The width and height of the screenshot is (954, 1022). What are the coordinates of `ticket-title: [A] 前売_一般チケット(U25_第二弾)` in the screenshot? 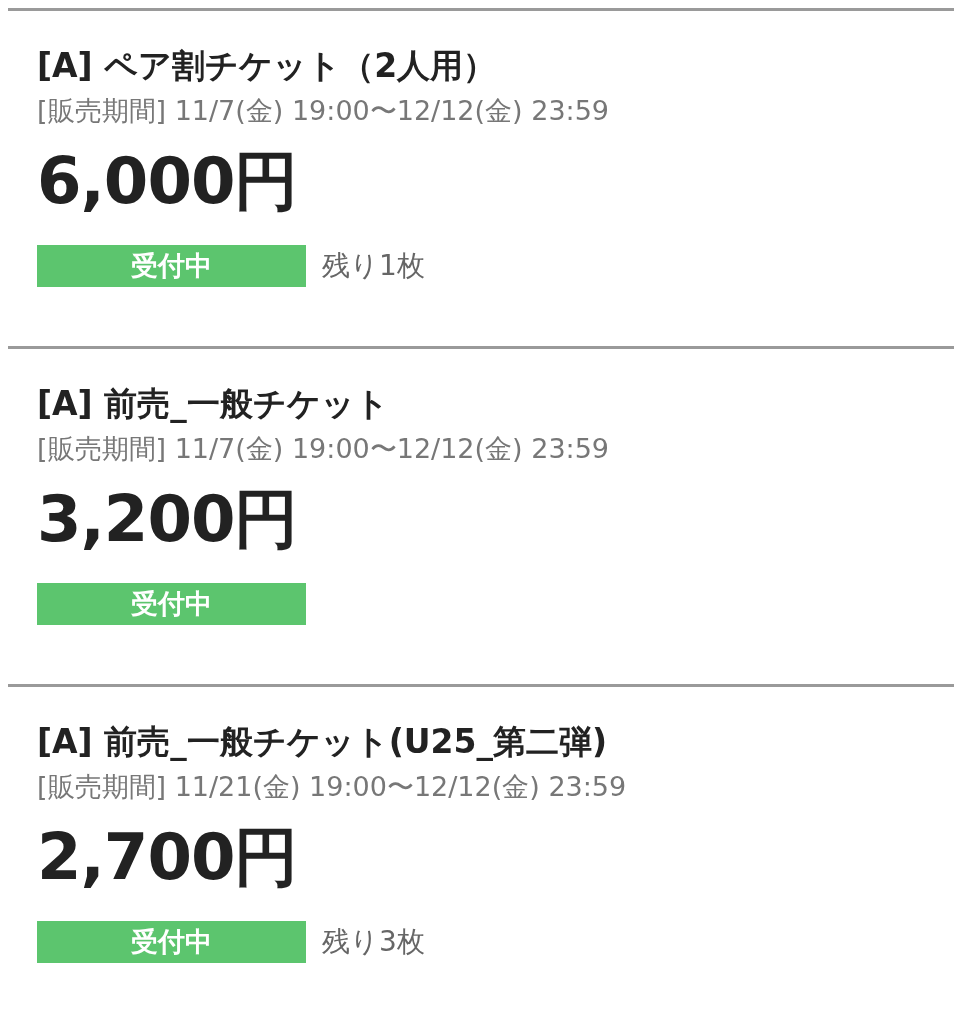 It's located at (323, 742).